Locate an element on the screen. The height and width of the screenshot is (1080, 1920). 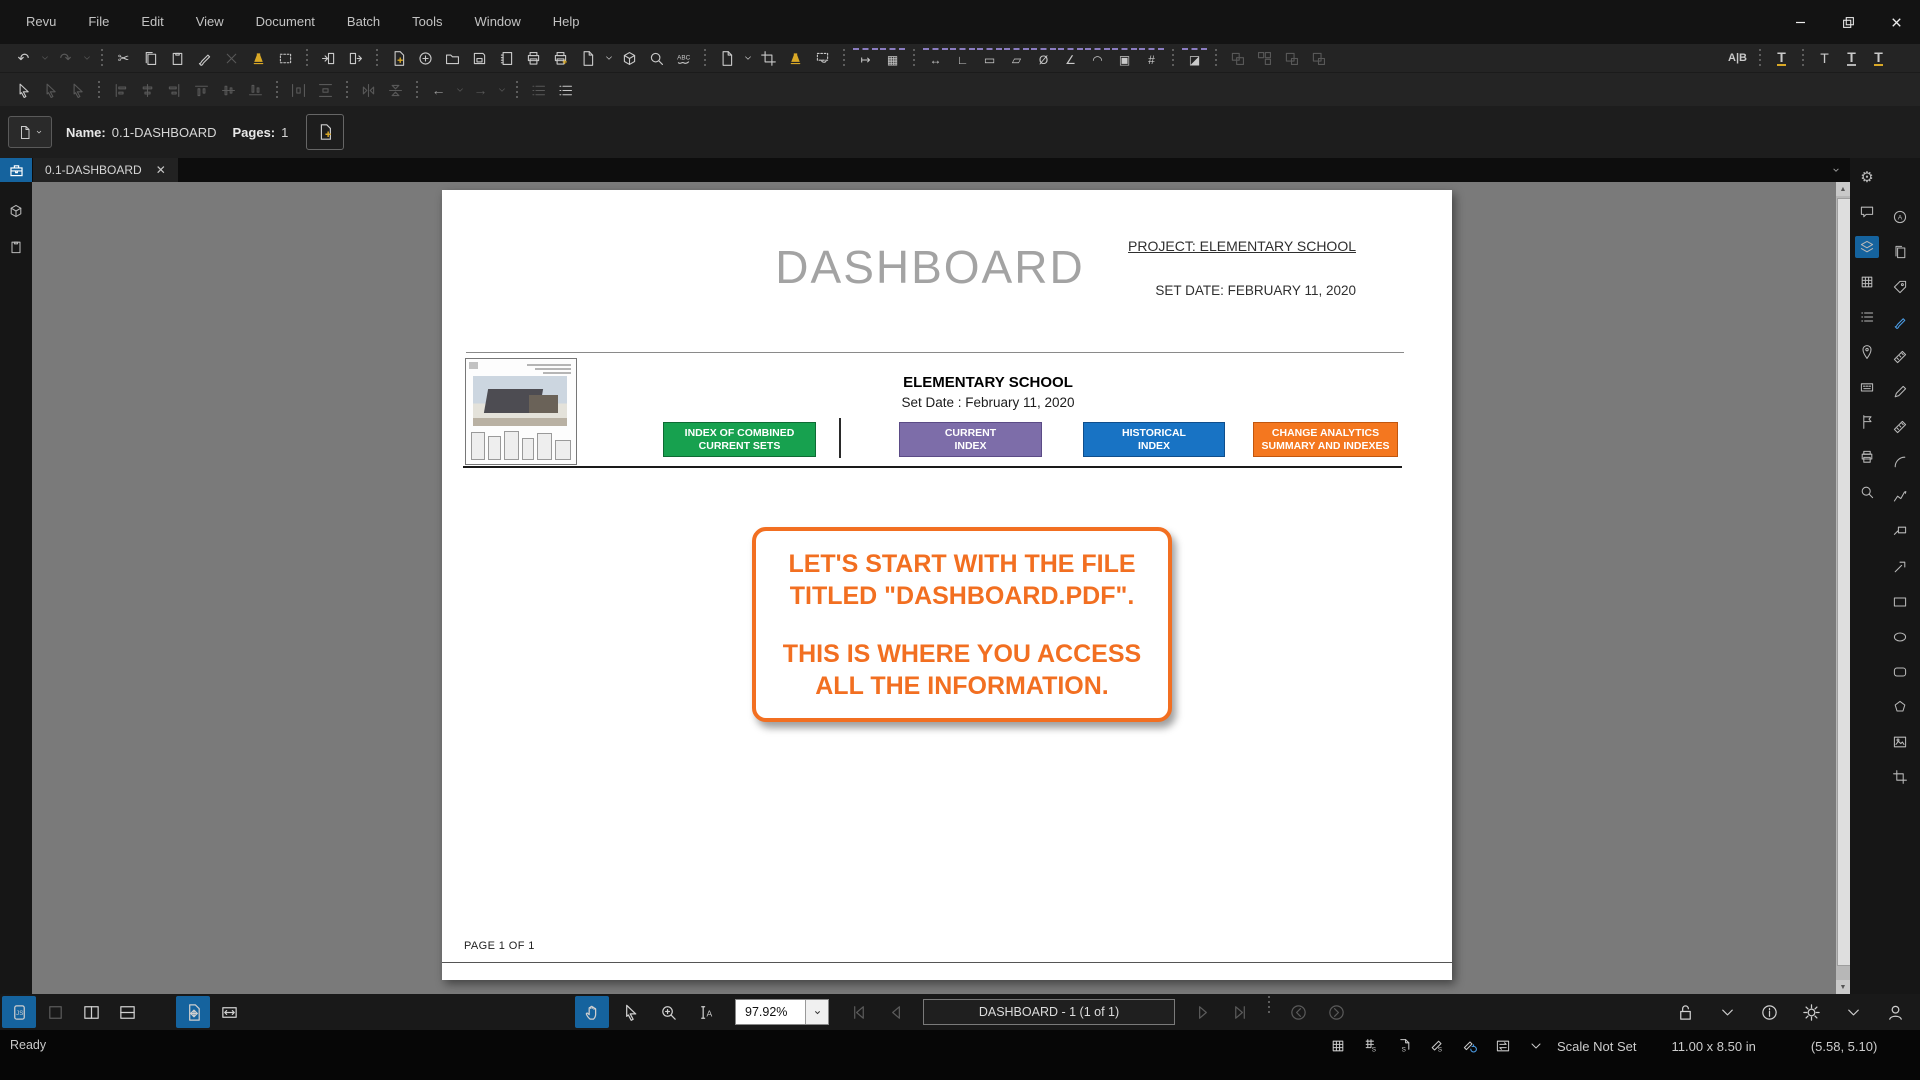
next-markup-icon: → is located at coordinates (480, 90).